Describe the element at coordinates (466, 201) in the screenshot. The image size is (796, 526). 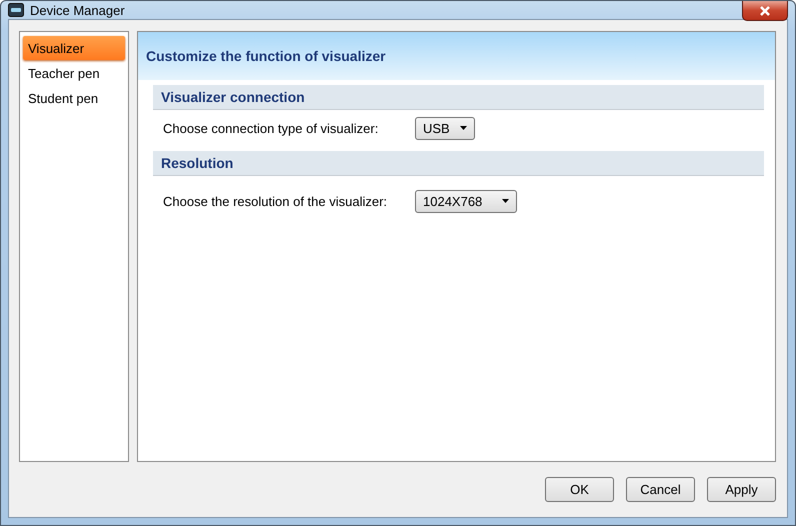
I see `dropdown: 1024X768` at that location.